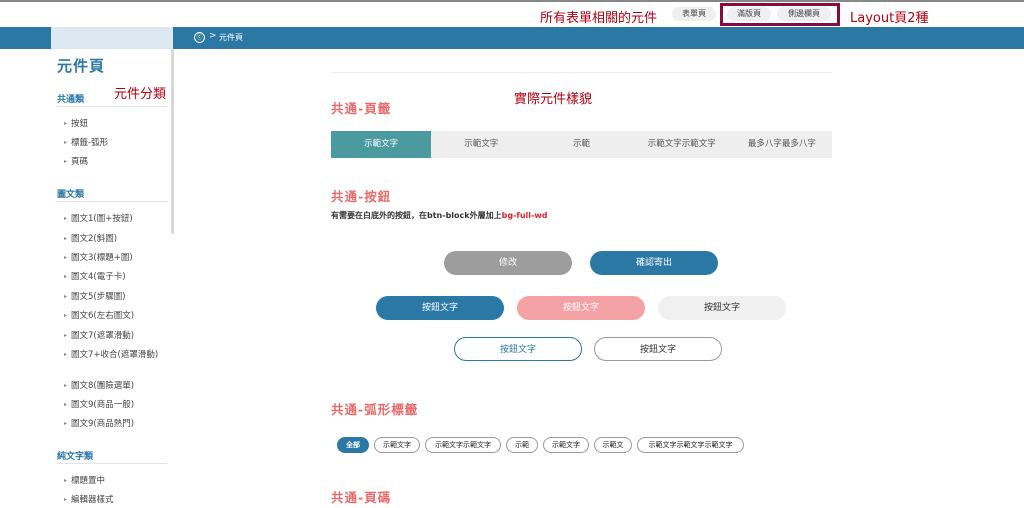 The width and height of the screenshot is (1024, 508). Describe the element at coordinates (780, 14) in the screenshot. I see `annotation-layout-box` at that location.